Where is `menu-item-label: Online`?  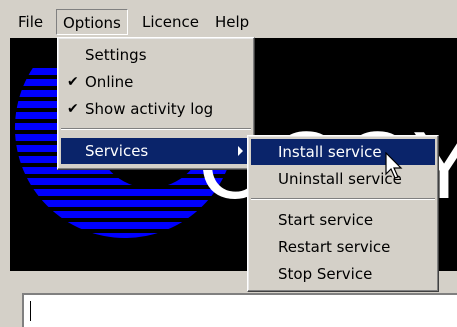 menu-item-label: Online is located at coordinates (109, 82).